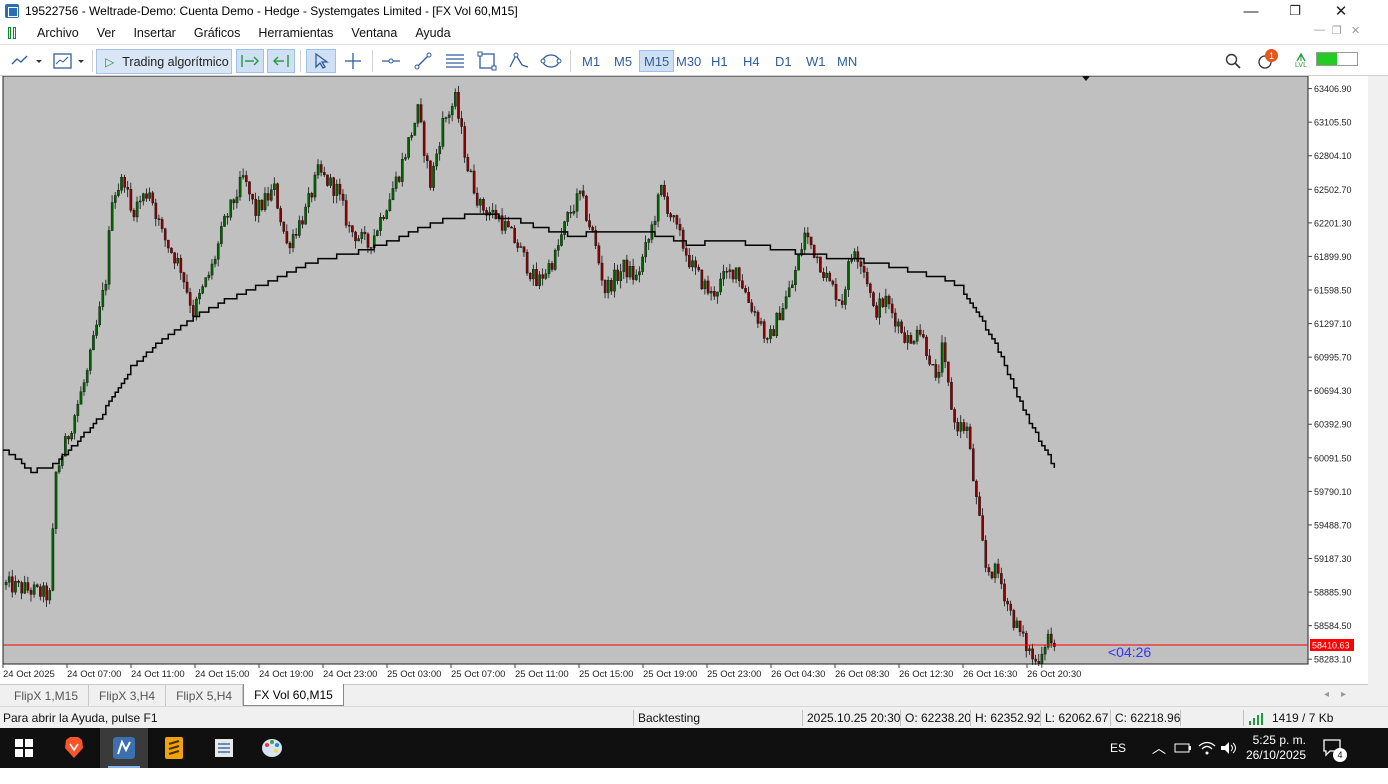 Image resolution: width=1388 pixels, height=784 pixels. Describe the element at coordinates (423, 61) in the screenshot. I see `trendline-button` at that location.